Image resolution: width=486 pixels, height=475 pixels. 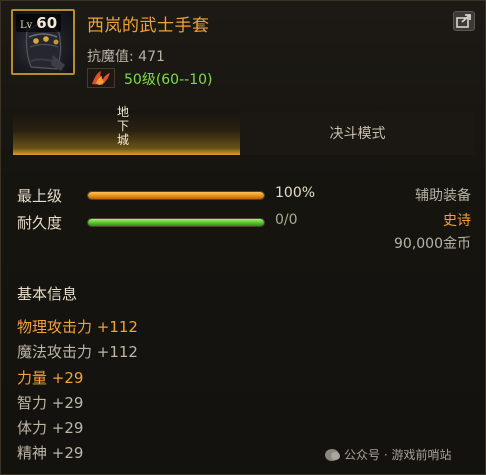 What do you see at coordinates (77, 327) in the screenshot?
I see `attr-physical-attack: 物理攻击力 +112` at bounding box center [77, 327].